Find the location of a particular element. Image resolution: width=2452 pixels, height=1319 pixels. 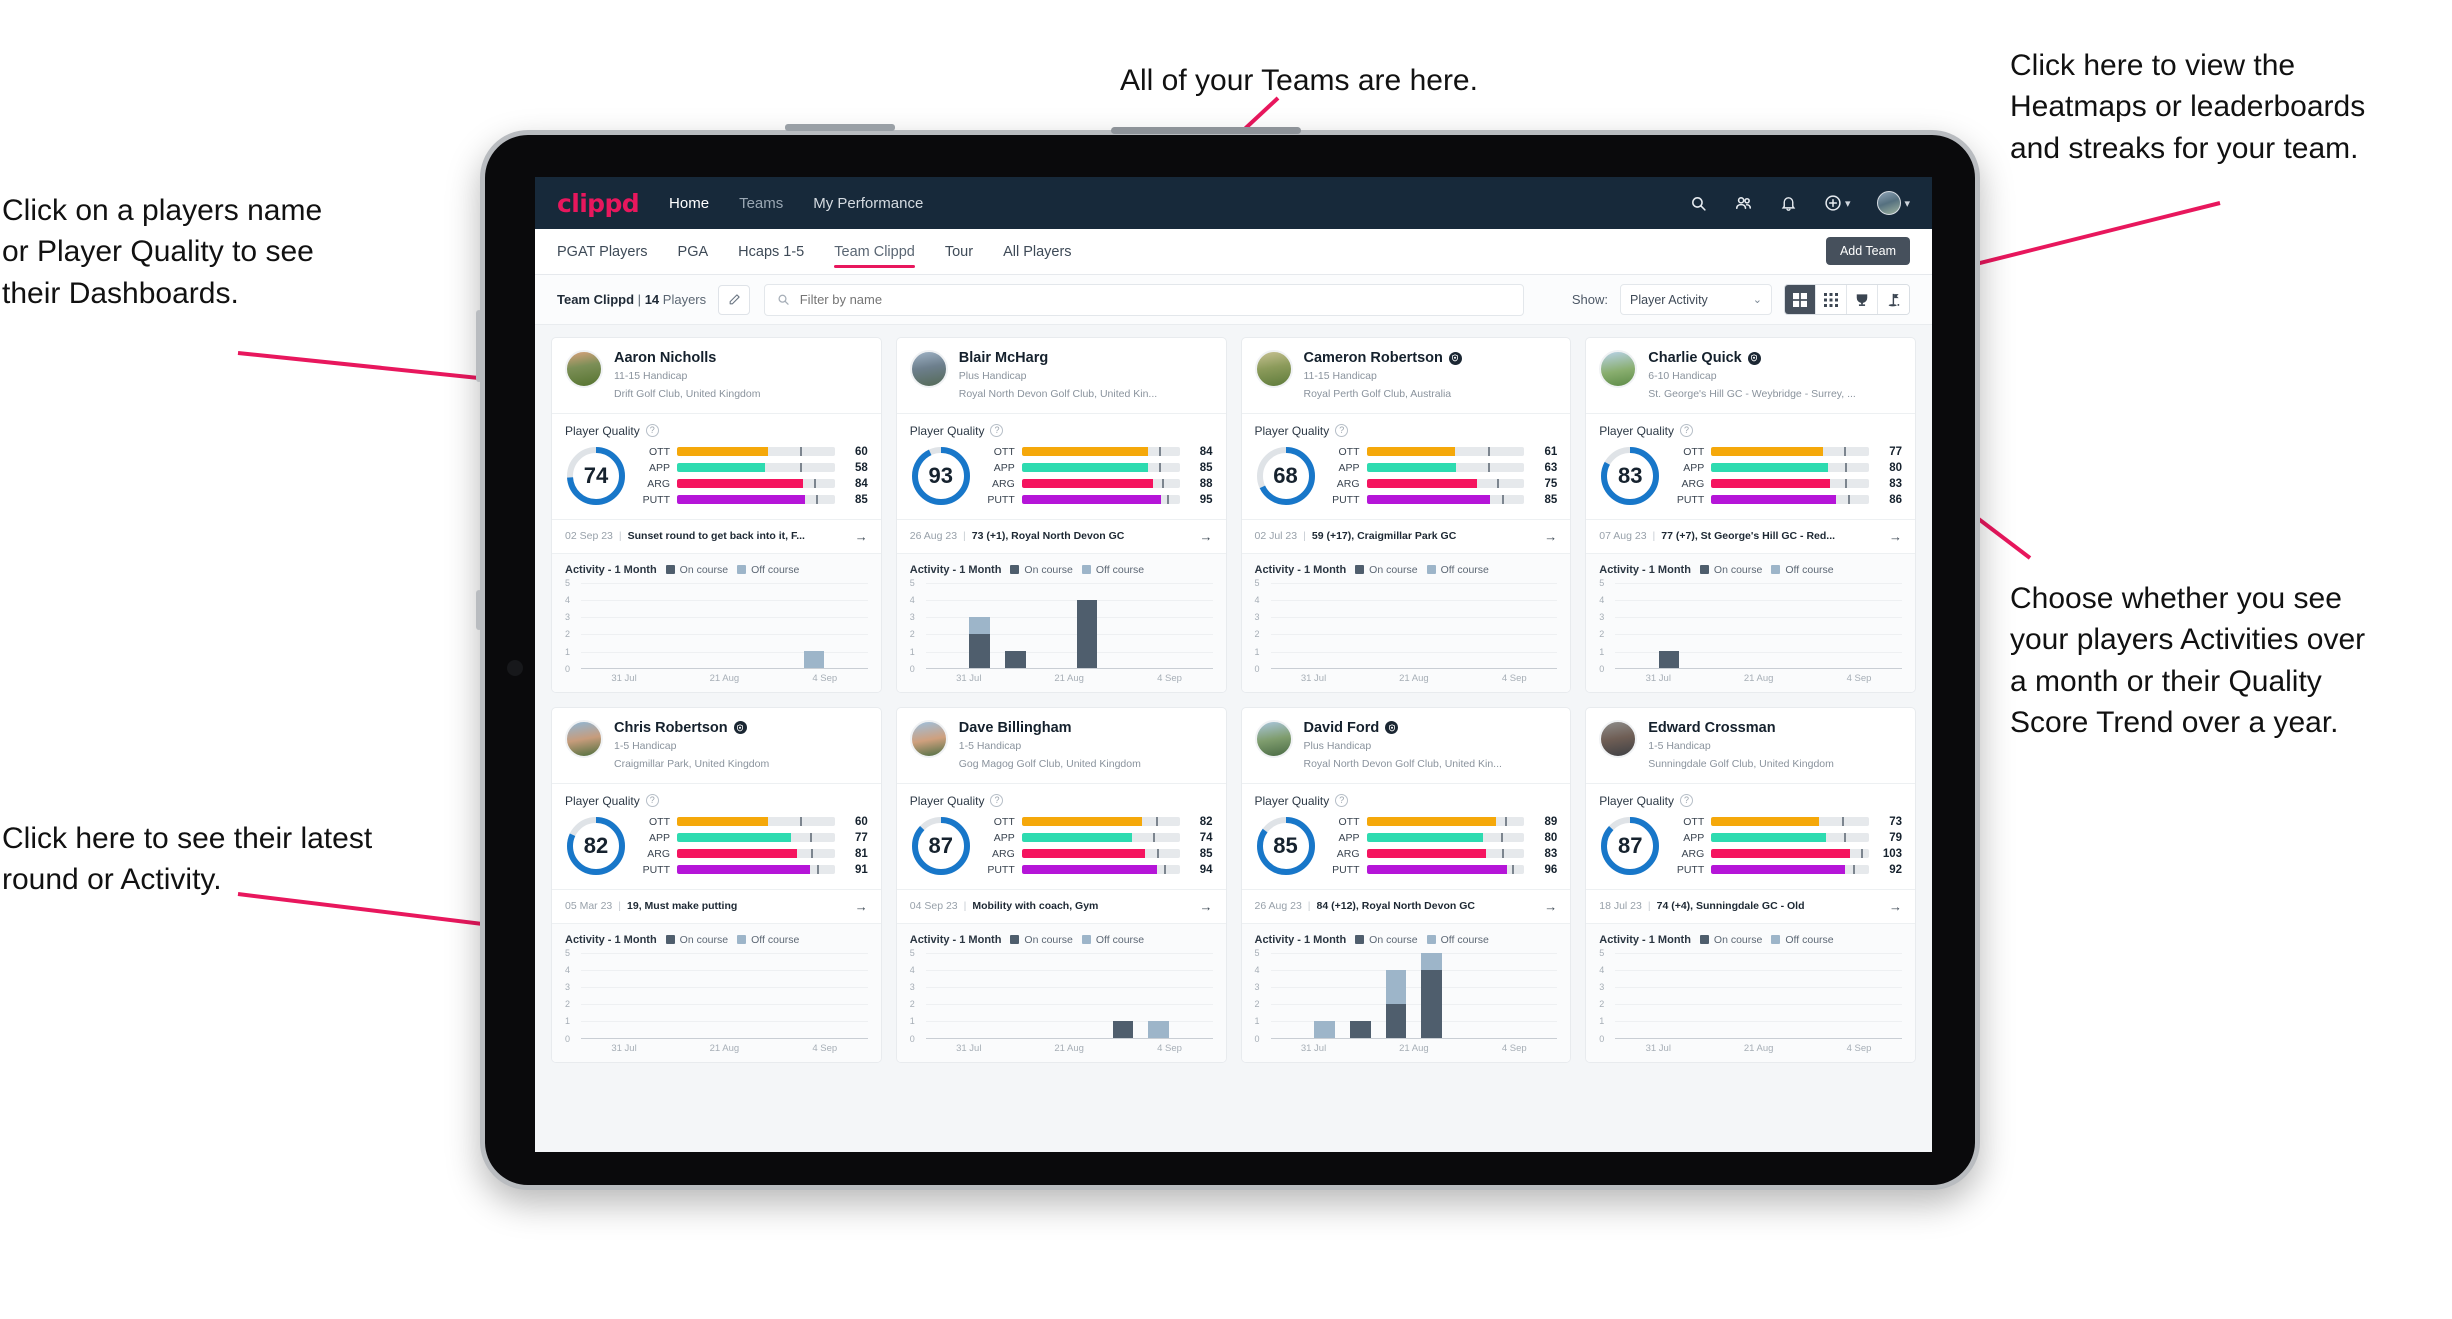

search-input-wrapper is located at coordinates (1144, 299).